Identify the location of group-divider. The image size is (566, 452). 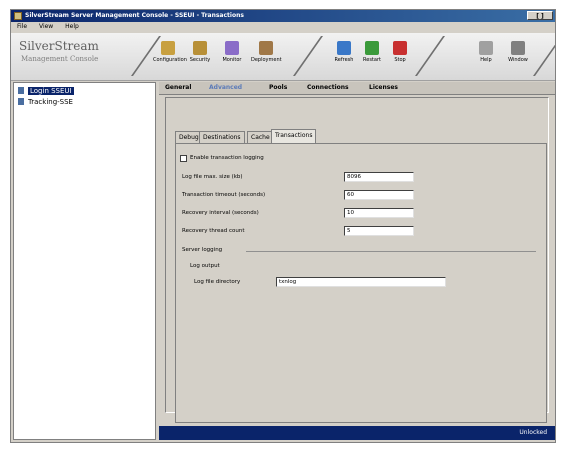
(391, 251).